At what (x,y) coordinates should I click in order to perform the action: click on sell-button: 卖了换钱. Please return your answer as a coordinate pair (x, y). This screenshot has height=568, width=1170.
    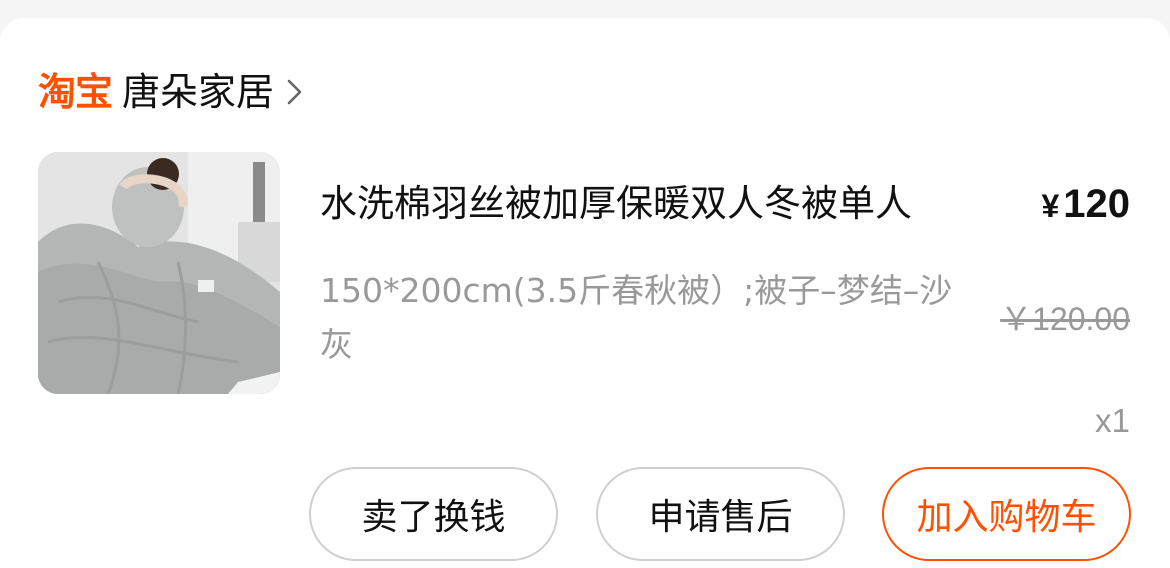
    Looking at the image, I should click on (433, 514).